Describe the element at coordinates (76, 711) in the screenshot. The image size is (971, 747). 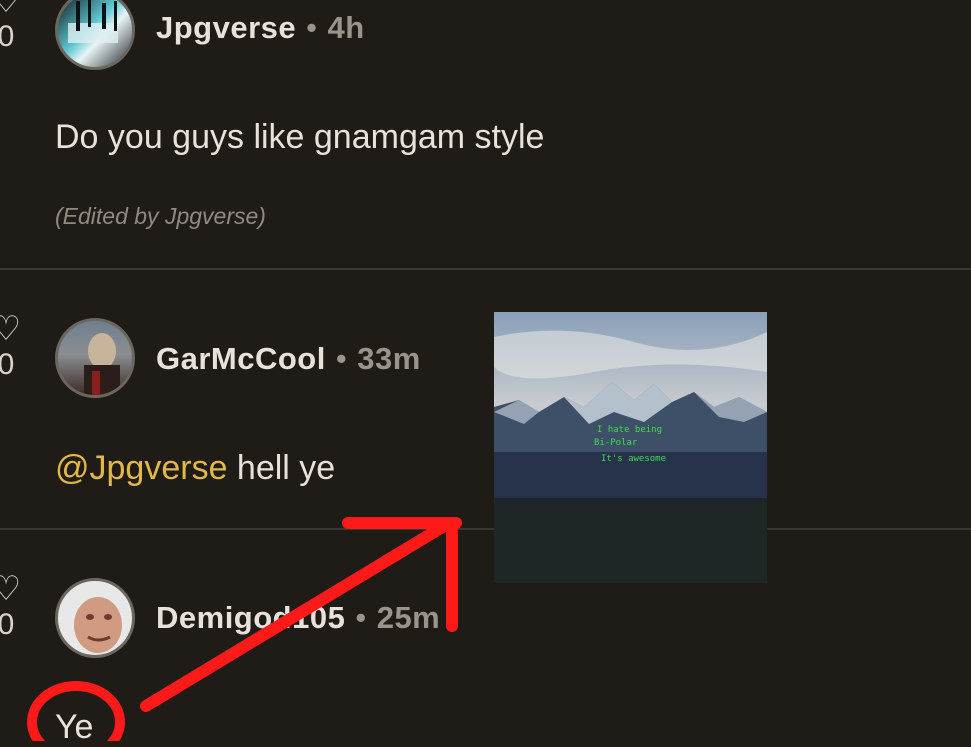
I see `annotation-circle` at that location.